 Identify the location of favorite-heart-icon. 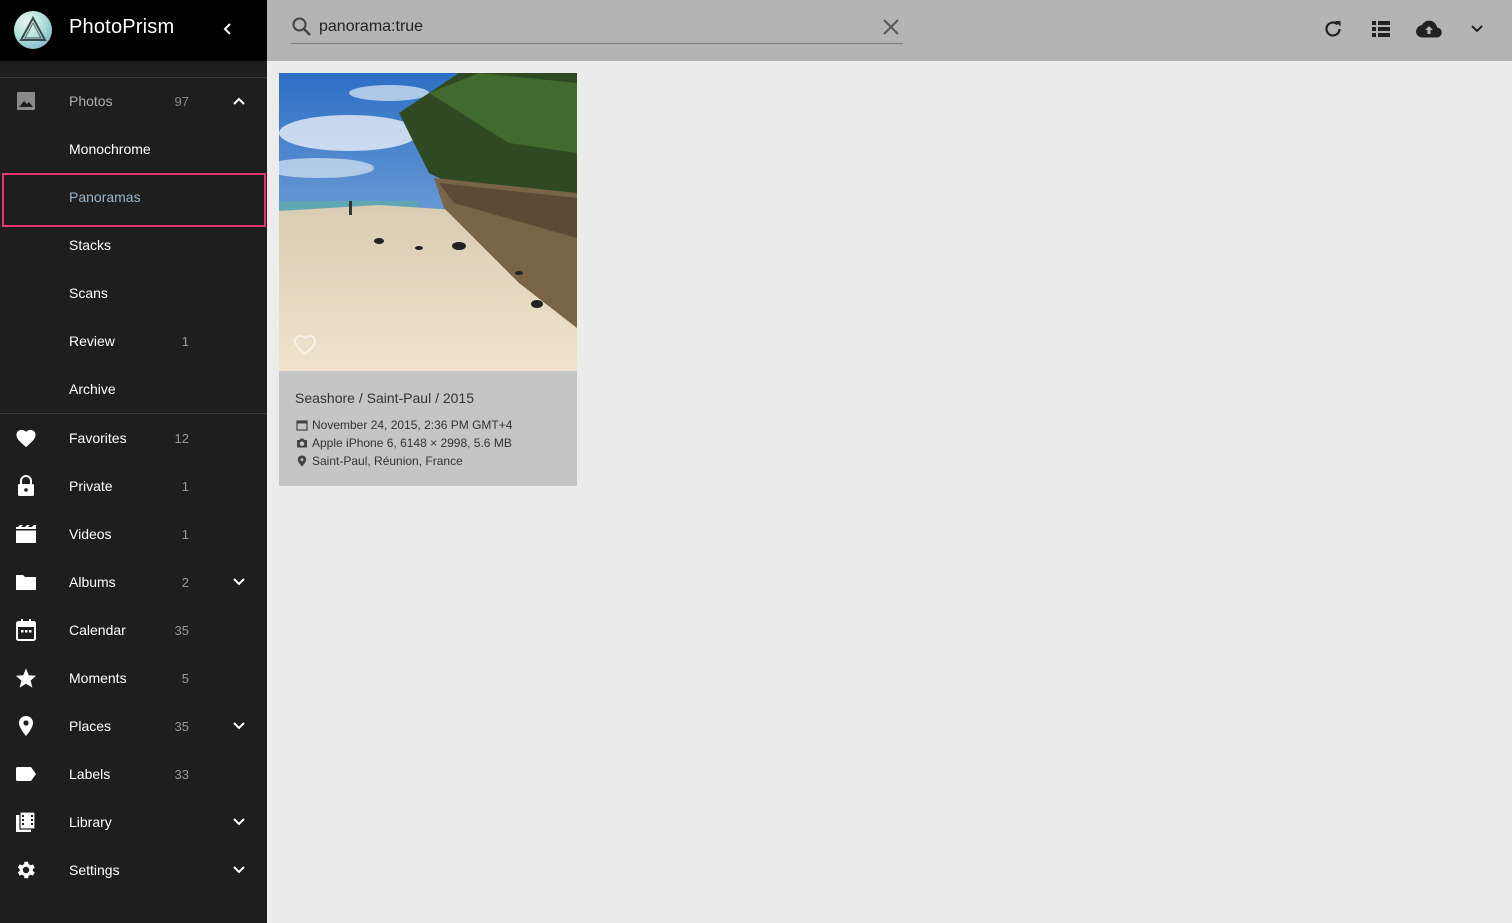
(305, 346).